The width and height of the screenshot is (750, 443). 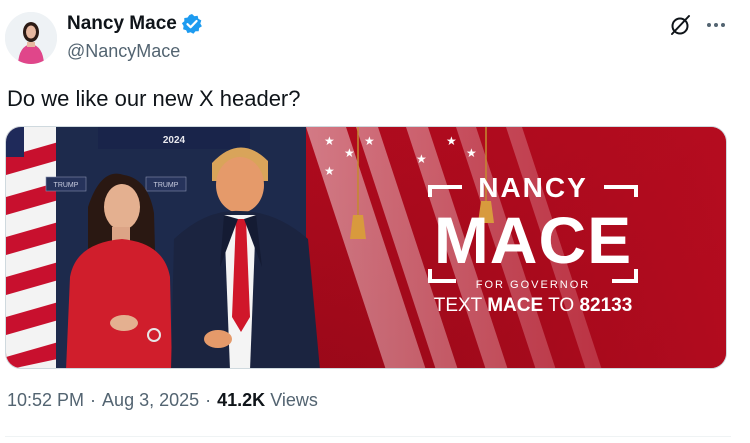 What do you see at coordinates (154, 98) in the screenshot?
I see `tweet-text: Do we like our new X header?` at bounding box center [154, 98].